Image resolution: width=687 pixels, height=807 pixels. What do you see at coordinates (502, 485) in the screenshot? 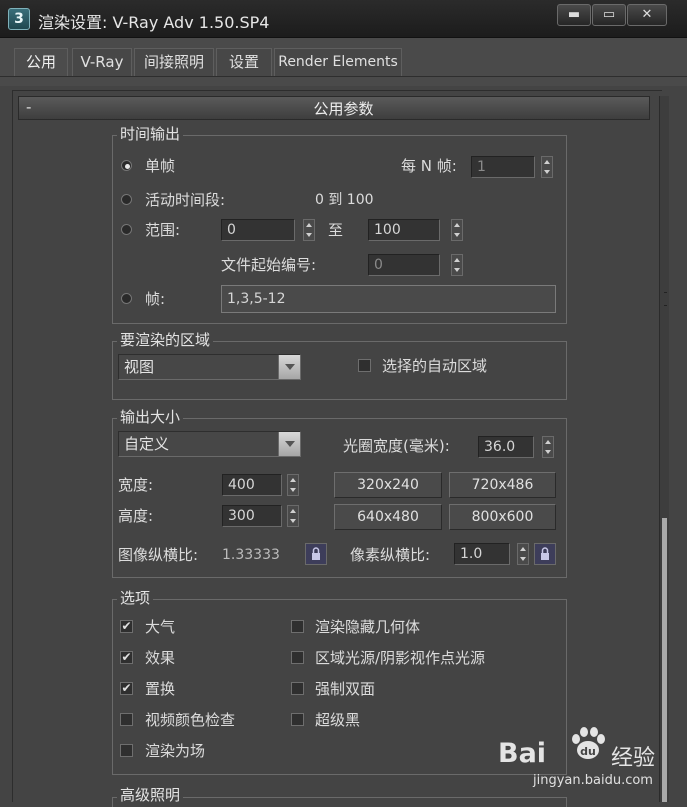
I see `preset-720x486-button: 720x486` at bounding box center [502, 485].